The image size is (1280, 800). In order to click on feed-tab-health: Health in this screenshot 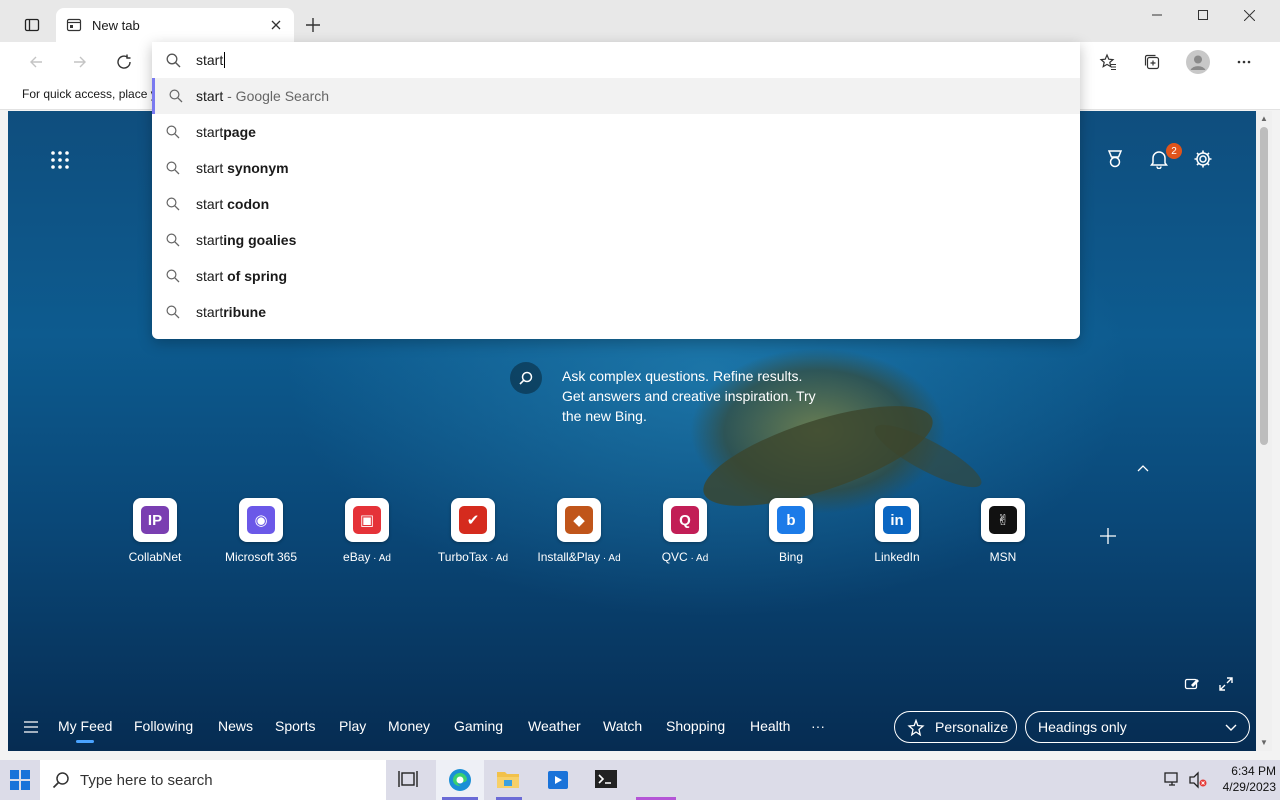, I will do `click(770, 726)`.